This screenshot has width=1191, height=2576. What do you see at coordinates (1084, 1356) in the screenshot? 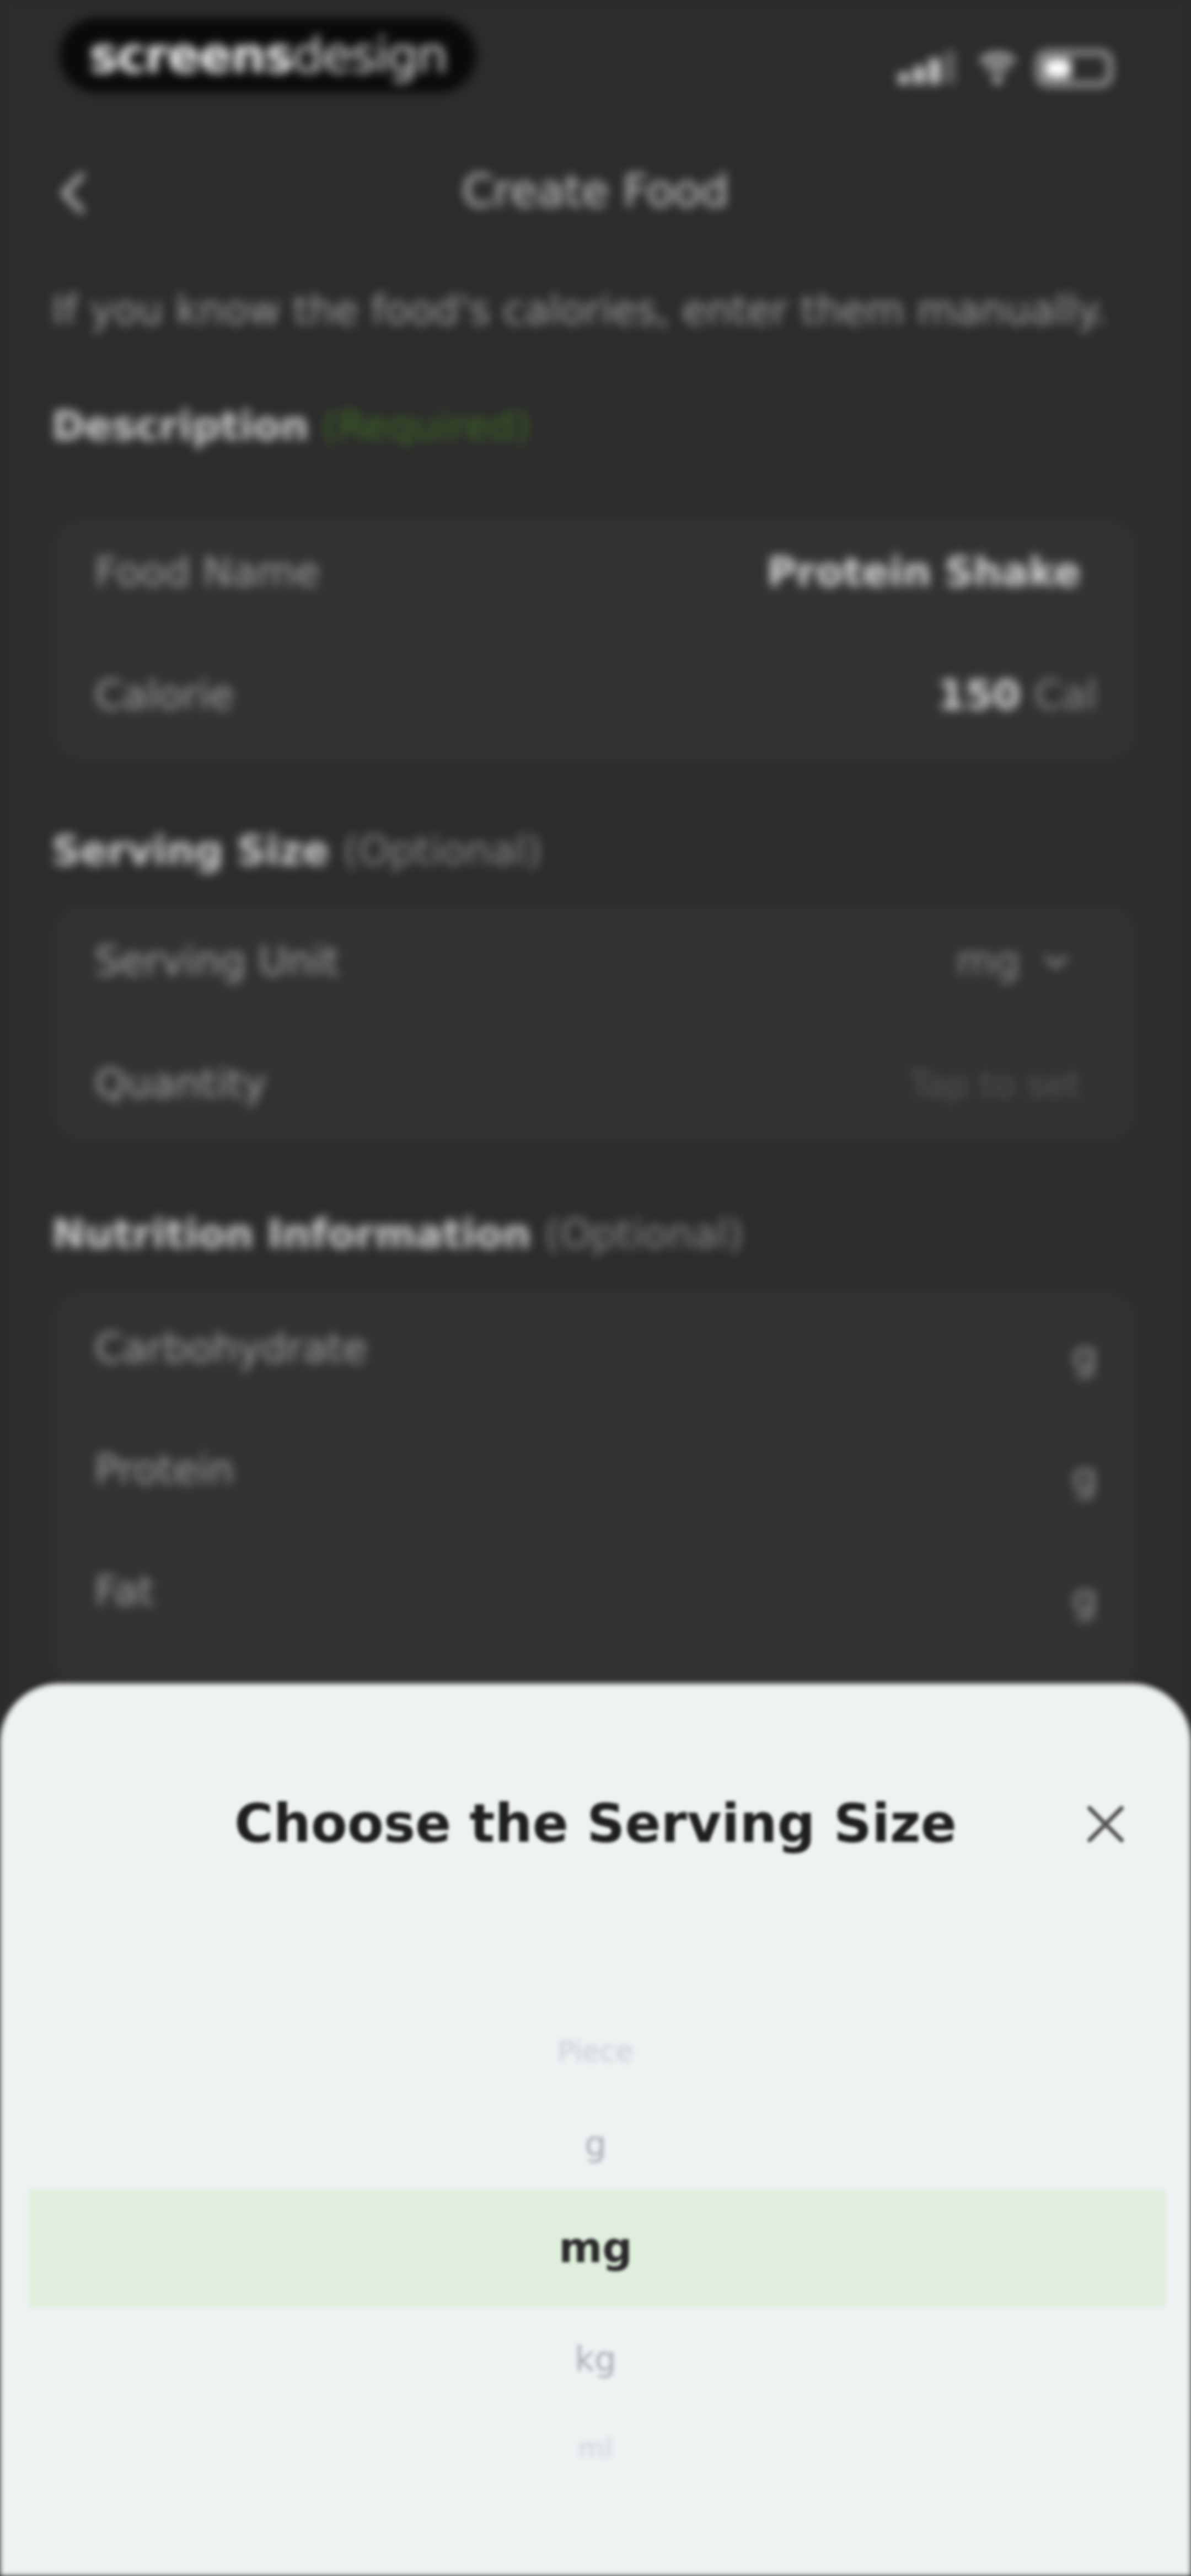
I see `carbohydrate-field: g` at bounding box center [1084, 1356].